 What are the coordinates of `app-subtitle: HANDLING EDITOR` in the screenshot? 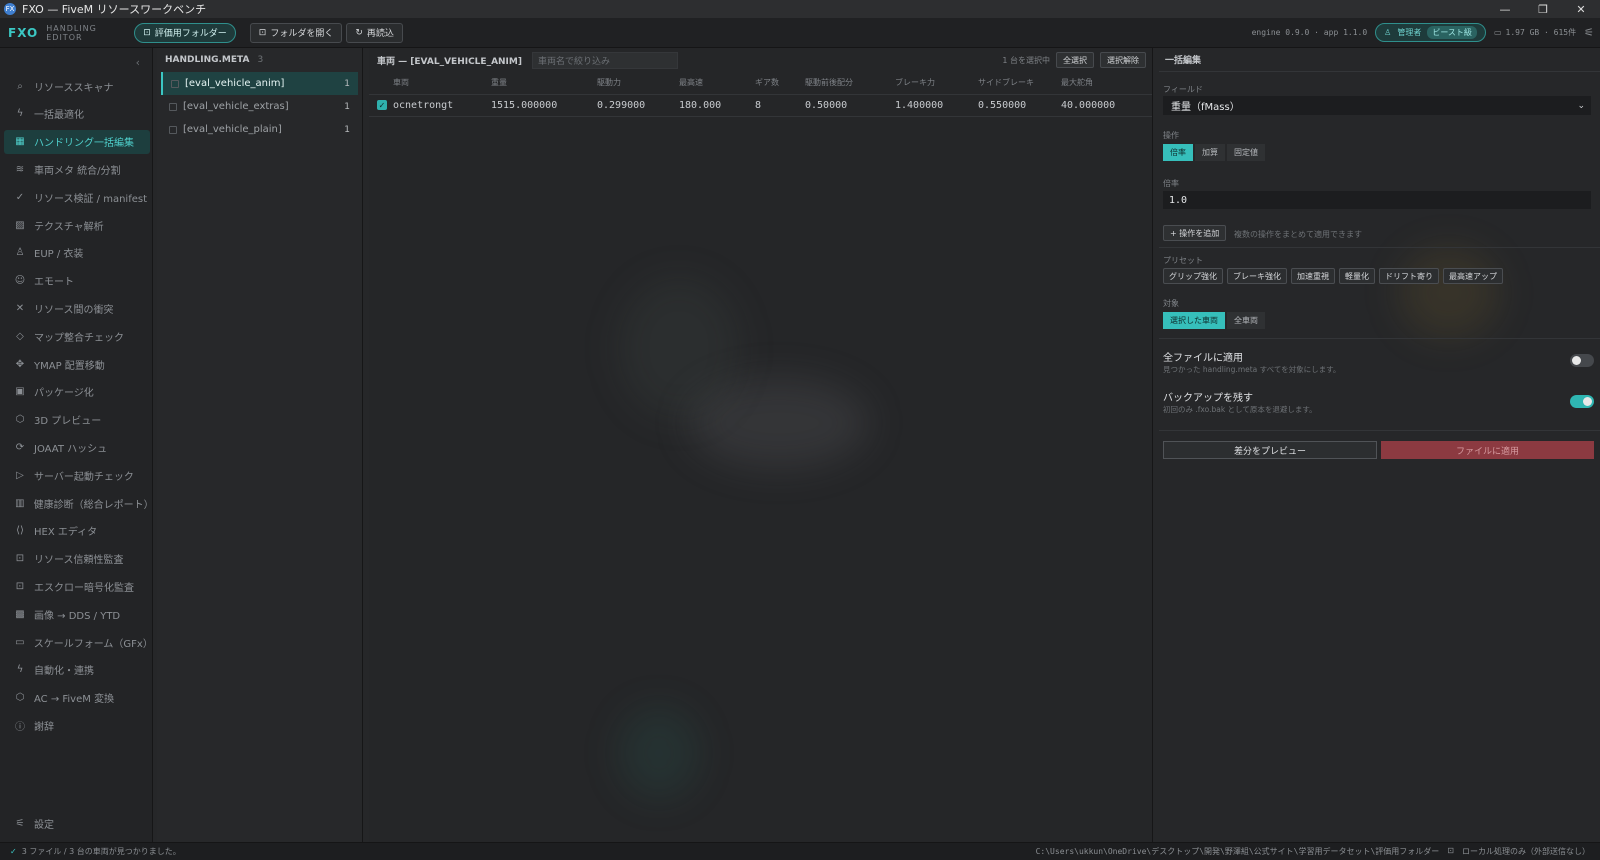 It's located at (71, 32).